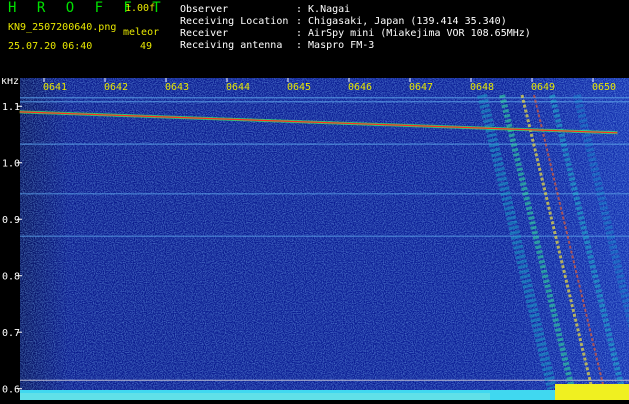 Image resolution: width=629 pixels, height=404 pixels. Describe the element at coordinates (413, 33) in the screenshot. I see `receiver-value: : AirSpy mini (Miakejima VOR 108.65MHz)` at that location.